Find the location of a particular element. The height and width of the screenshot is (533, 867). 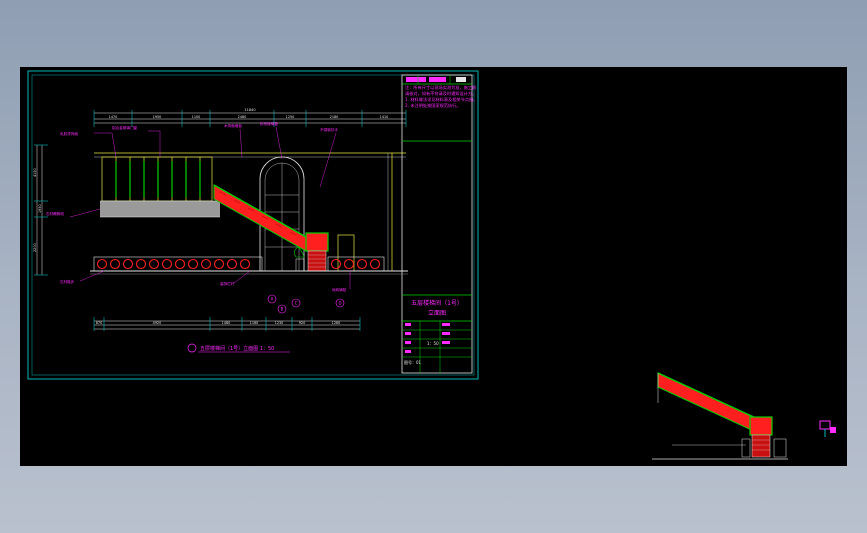

detail-marker-c: C is located at coordinates (296, 303).